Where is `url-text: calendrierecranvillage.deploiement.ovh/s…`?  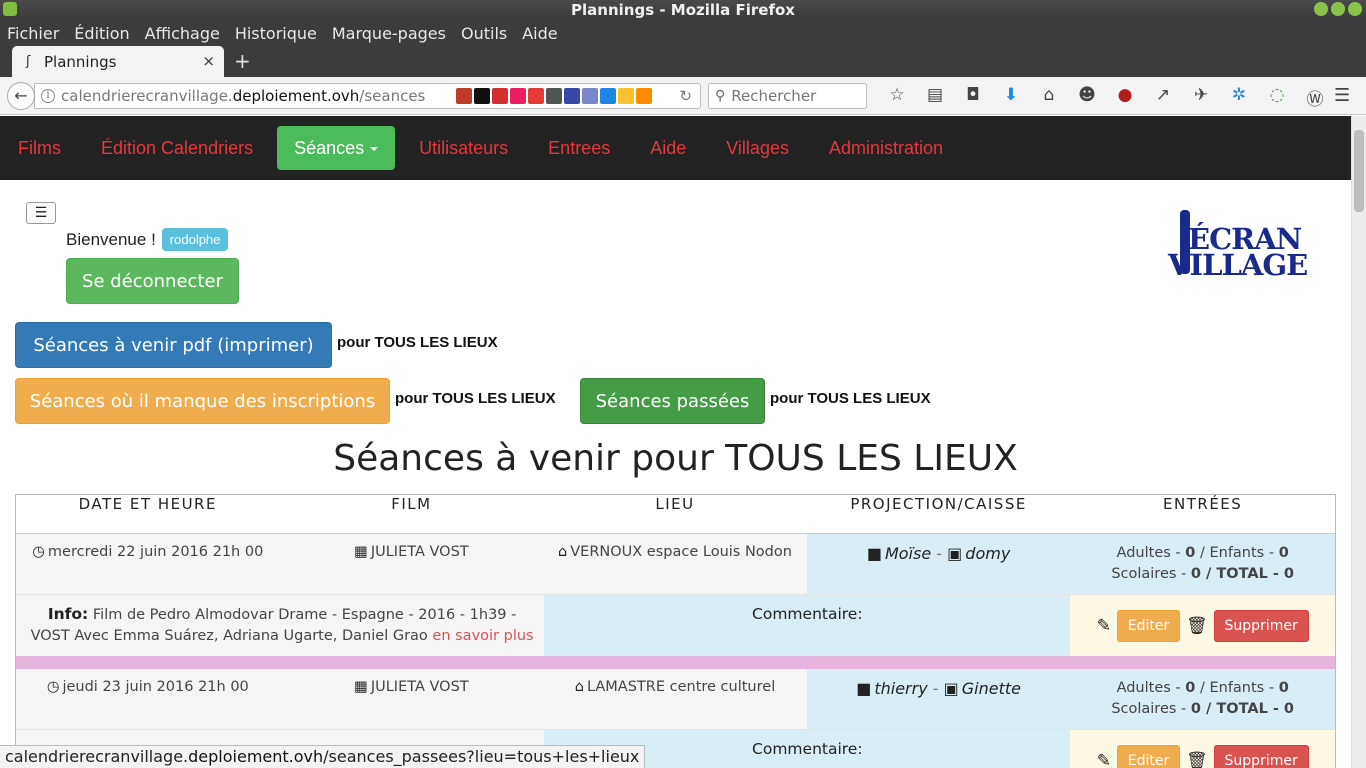 url-text: calendrierecranvillage.deploiement.ovh/s… is located at coordinates (248, 96).